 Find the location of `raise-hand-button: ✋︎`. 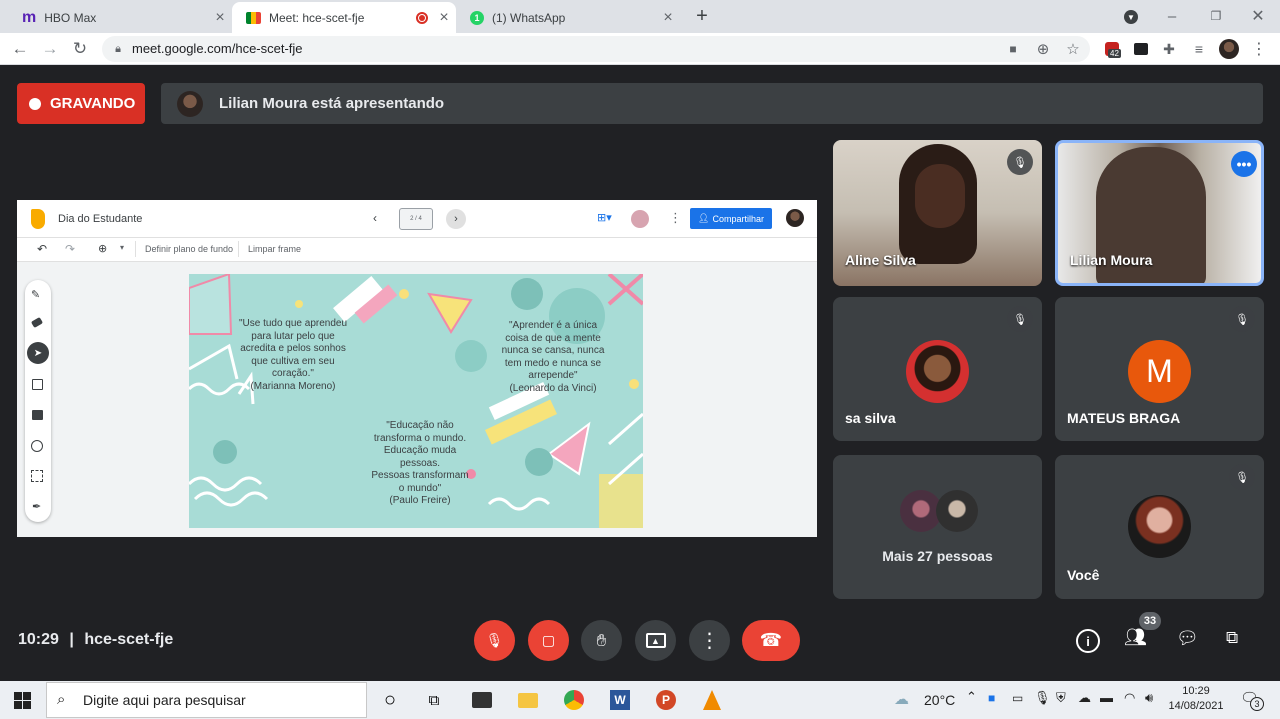

raise-hand-button: ✋︎ is located at coordinates (601, 640).